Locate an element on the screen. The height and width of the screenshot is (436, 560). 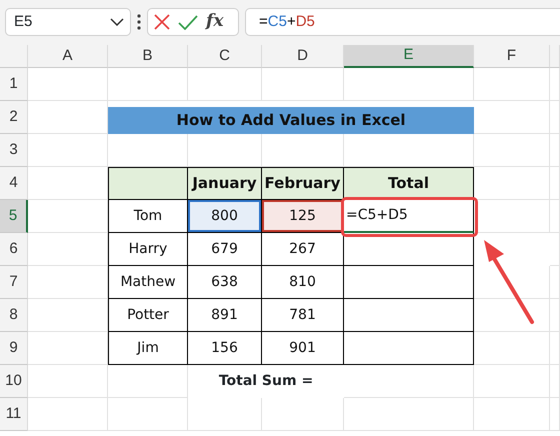
column-header: D is located at coordinates (303, 56).